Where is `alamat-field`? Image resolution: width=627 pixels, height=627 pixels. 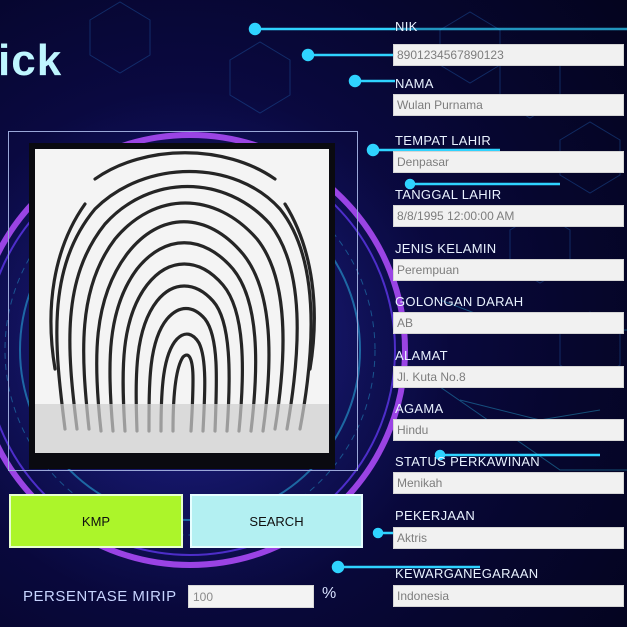
alamat-field is located at coordinates (508, 377).